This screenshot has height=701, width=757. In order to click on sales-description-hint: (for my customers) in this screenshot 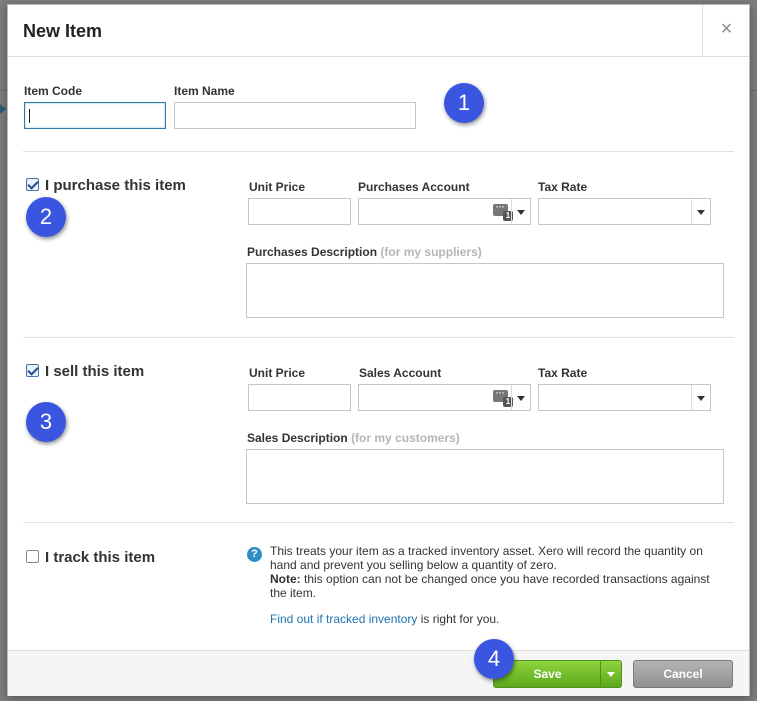, I will do `click(405, 438)`.